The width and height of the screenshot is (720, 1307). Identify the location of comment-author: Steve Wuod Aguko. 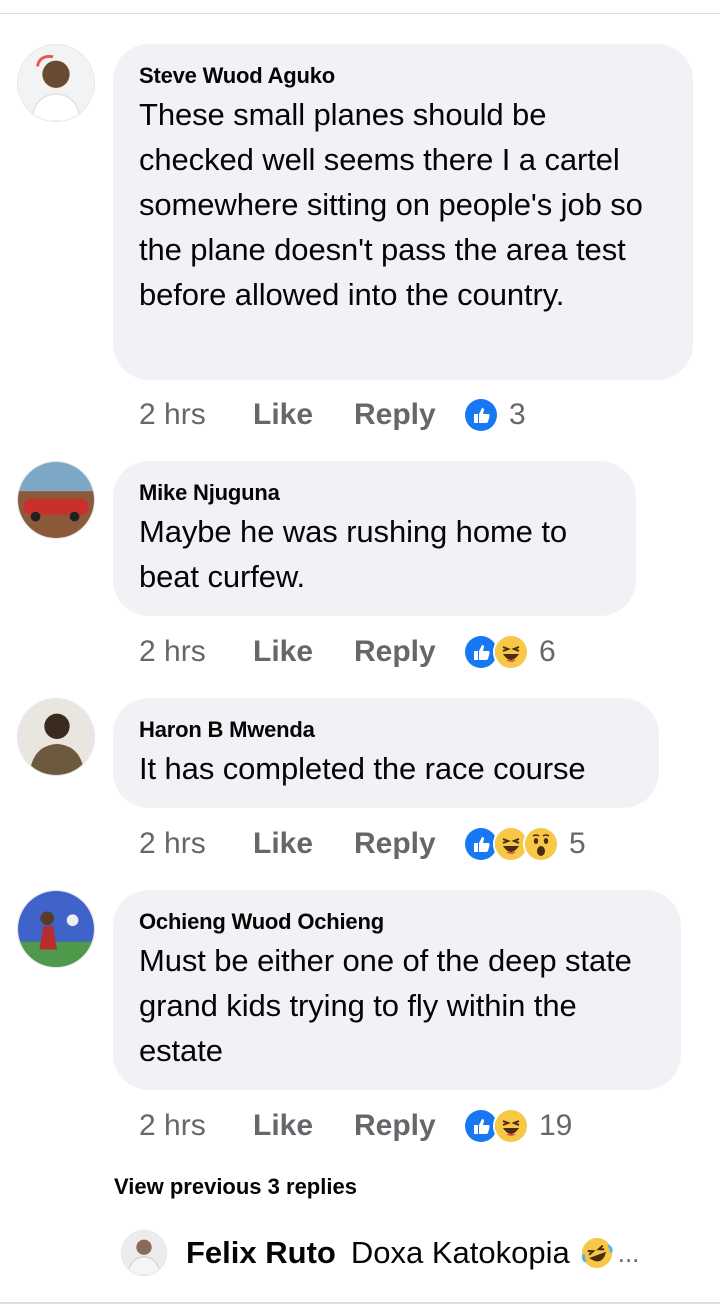
(402, 76).